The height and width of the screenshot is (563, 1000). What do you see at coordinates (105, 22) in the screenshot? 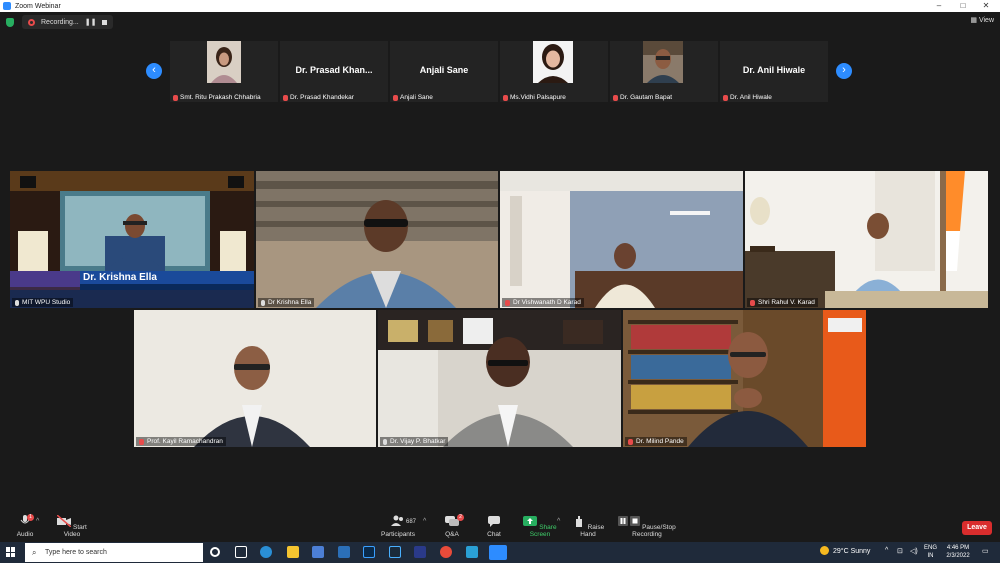
I see `stop-recording-icon` at bounding box center [105, 22].